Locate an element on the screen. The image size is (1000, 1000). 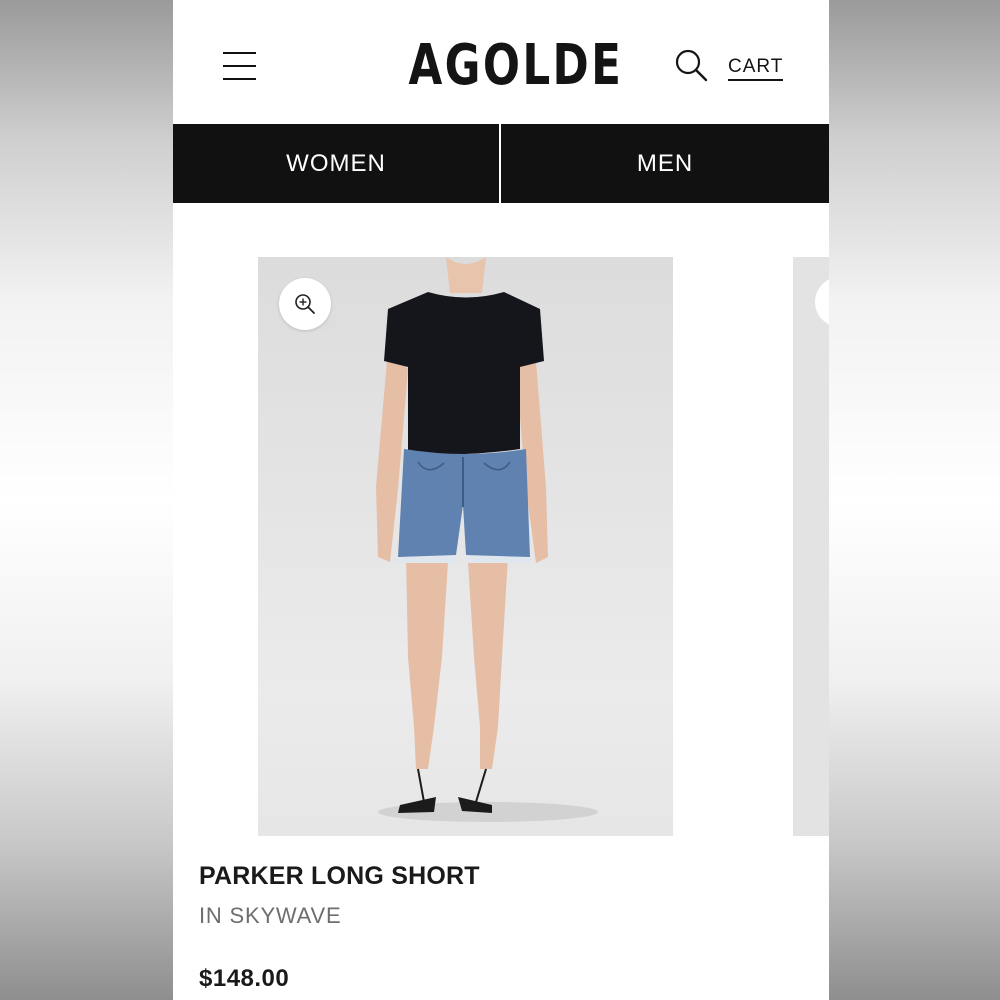
hamburger-menu-icon is located at coordinates (240, 66).